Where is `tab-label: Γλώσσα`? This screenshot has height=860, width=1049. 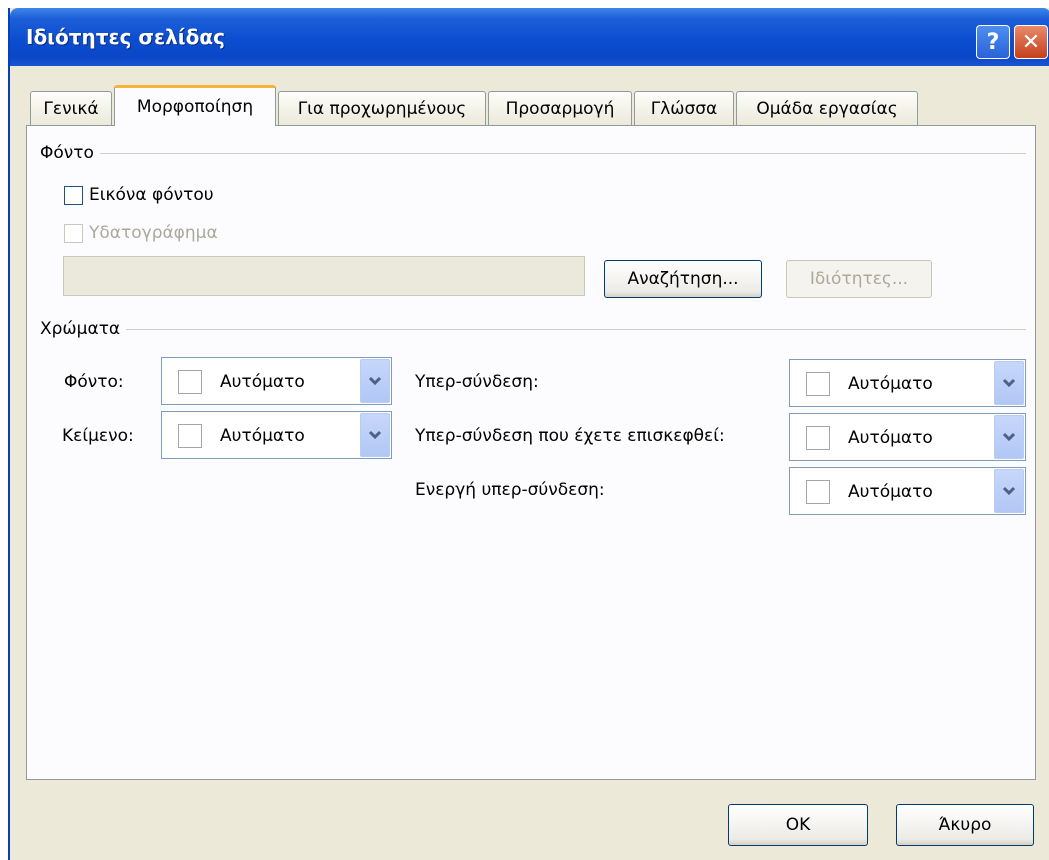 tab-label: Γλώσσα is located at coordinates (684, 109).